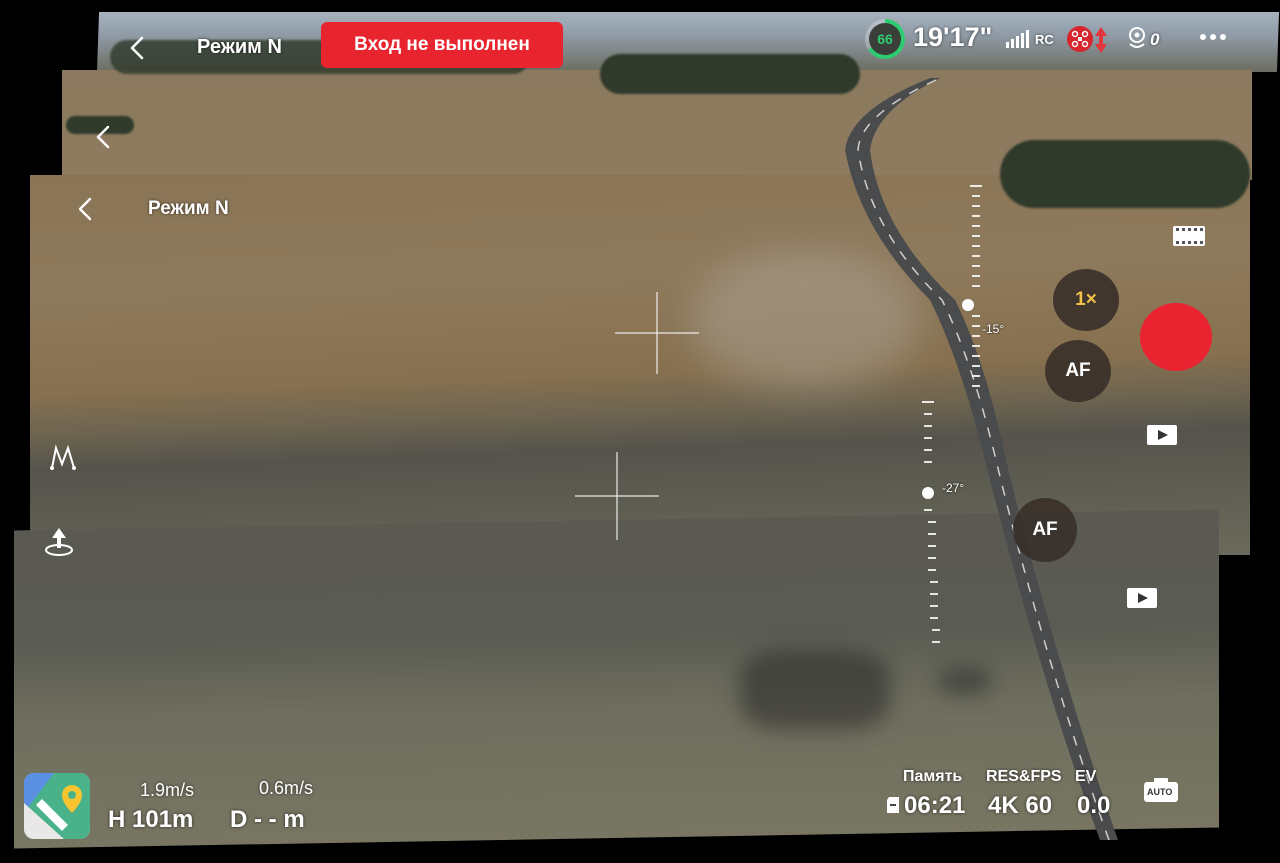  What do you see at coordinates (138, 48) in the screenshot?
I see `back-chevron-icon` at bounding box center [138, 48].